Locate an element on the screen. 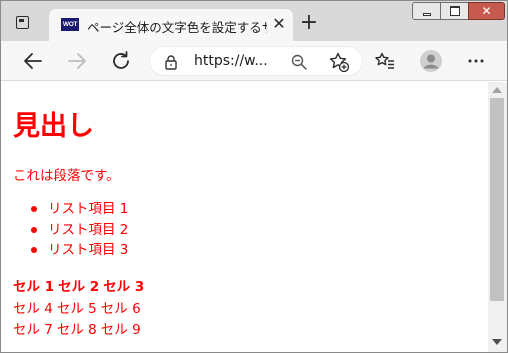 This screenshot has width=508, height=353. tab-strip: WOT ページ全体の文字色を設定するサンプル ✕ + ✕ is located at coordinates (254, 21).